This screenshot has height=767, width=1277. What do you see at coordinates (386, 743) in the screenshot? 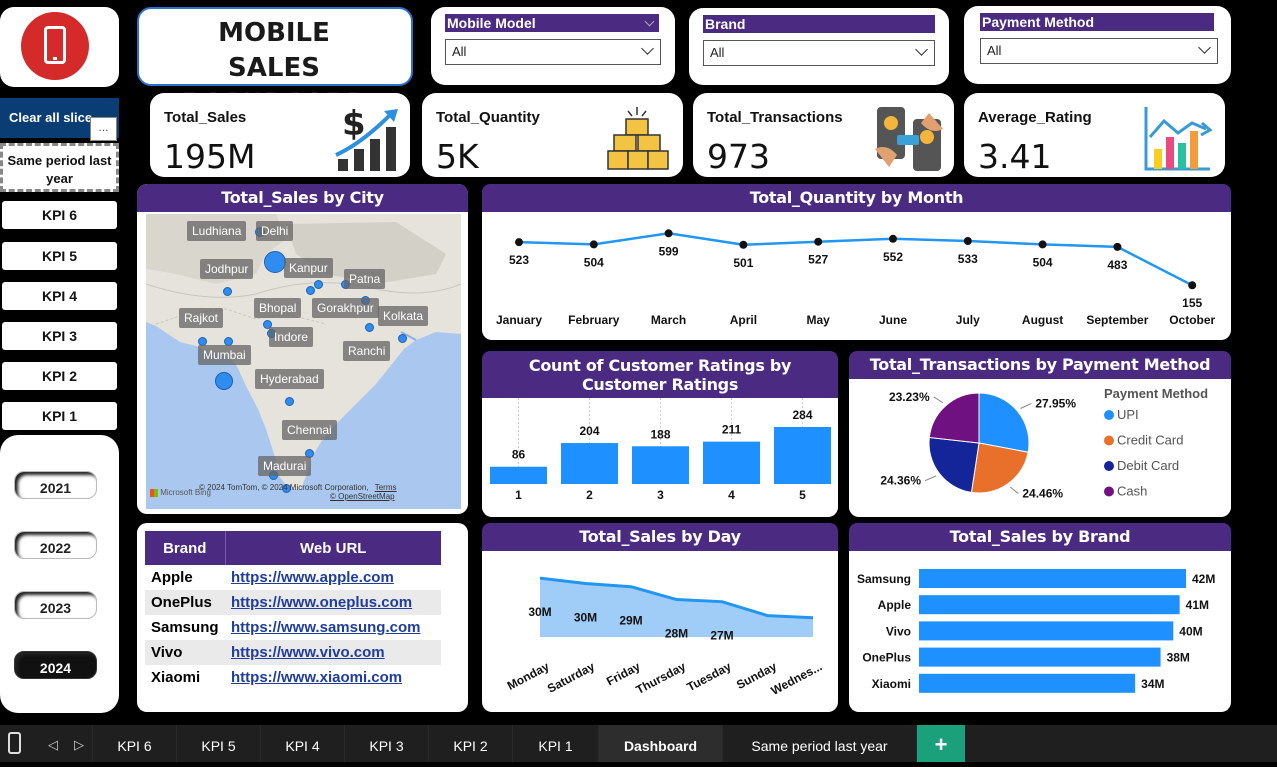
I see `tab-kpi3: KPI 3` at bounding box center [386, 743].